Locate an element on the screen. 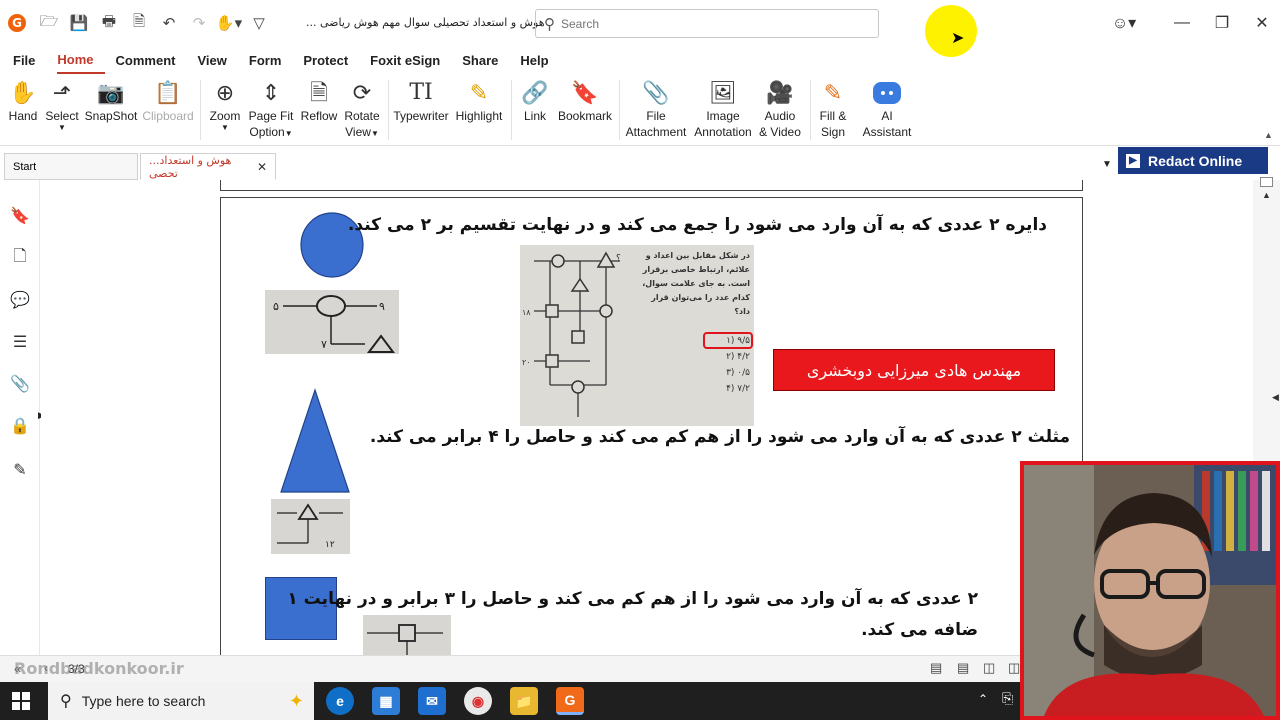 This screenshot has width=1280, height=720. fill-sign-pen-icon: ✎ is located at coordinates (833, 92).